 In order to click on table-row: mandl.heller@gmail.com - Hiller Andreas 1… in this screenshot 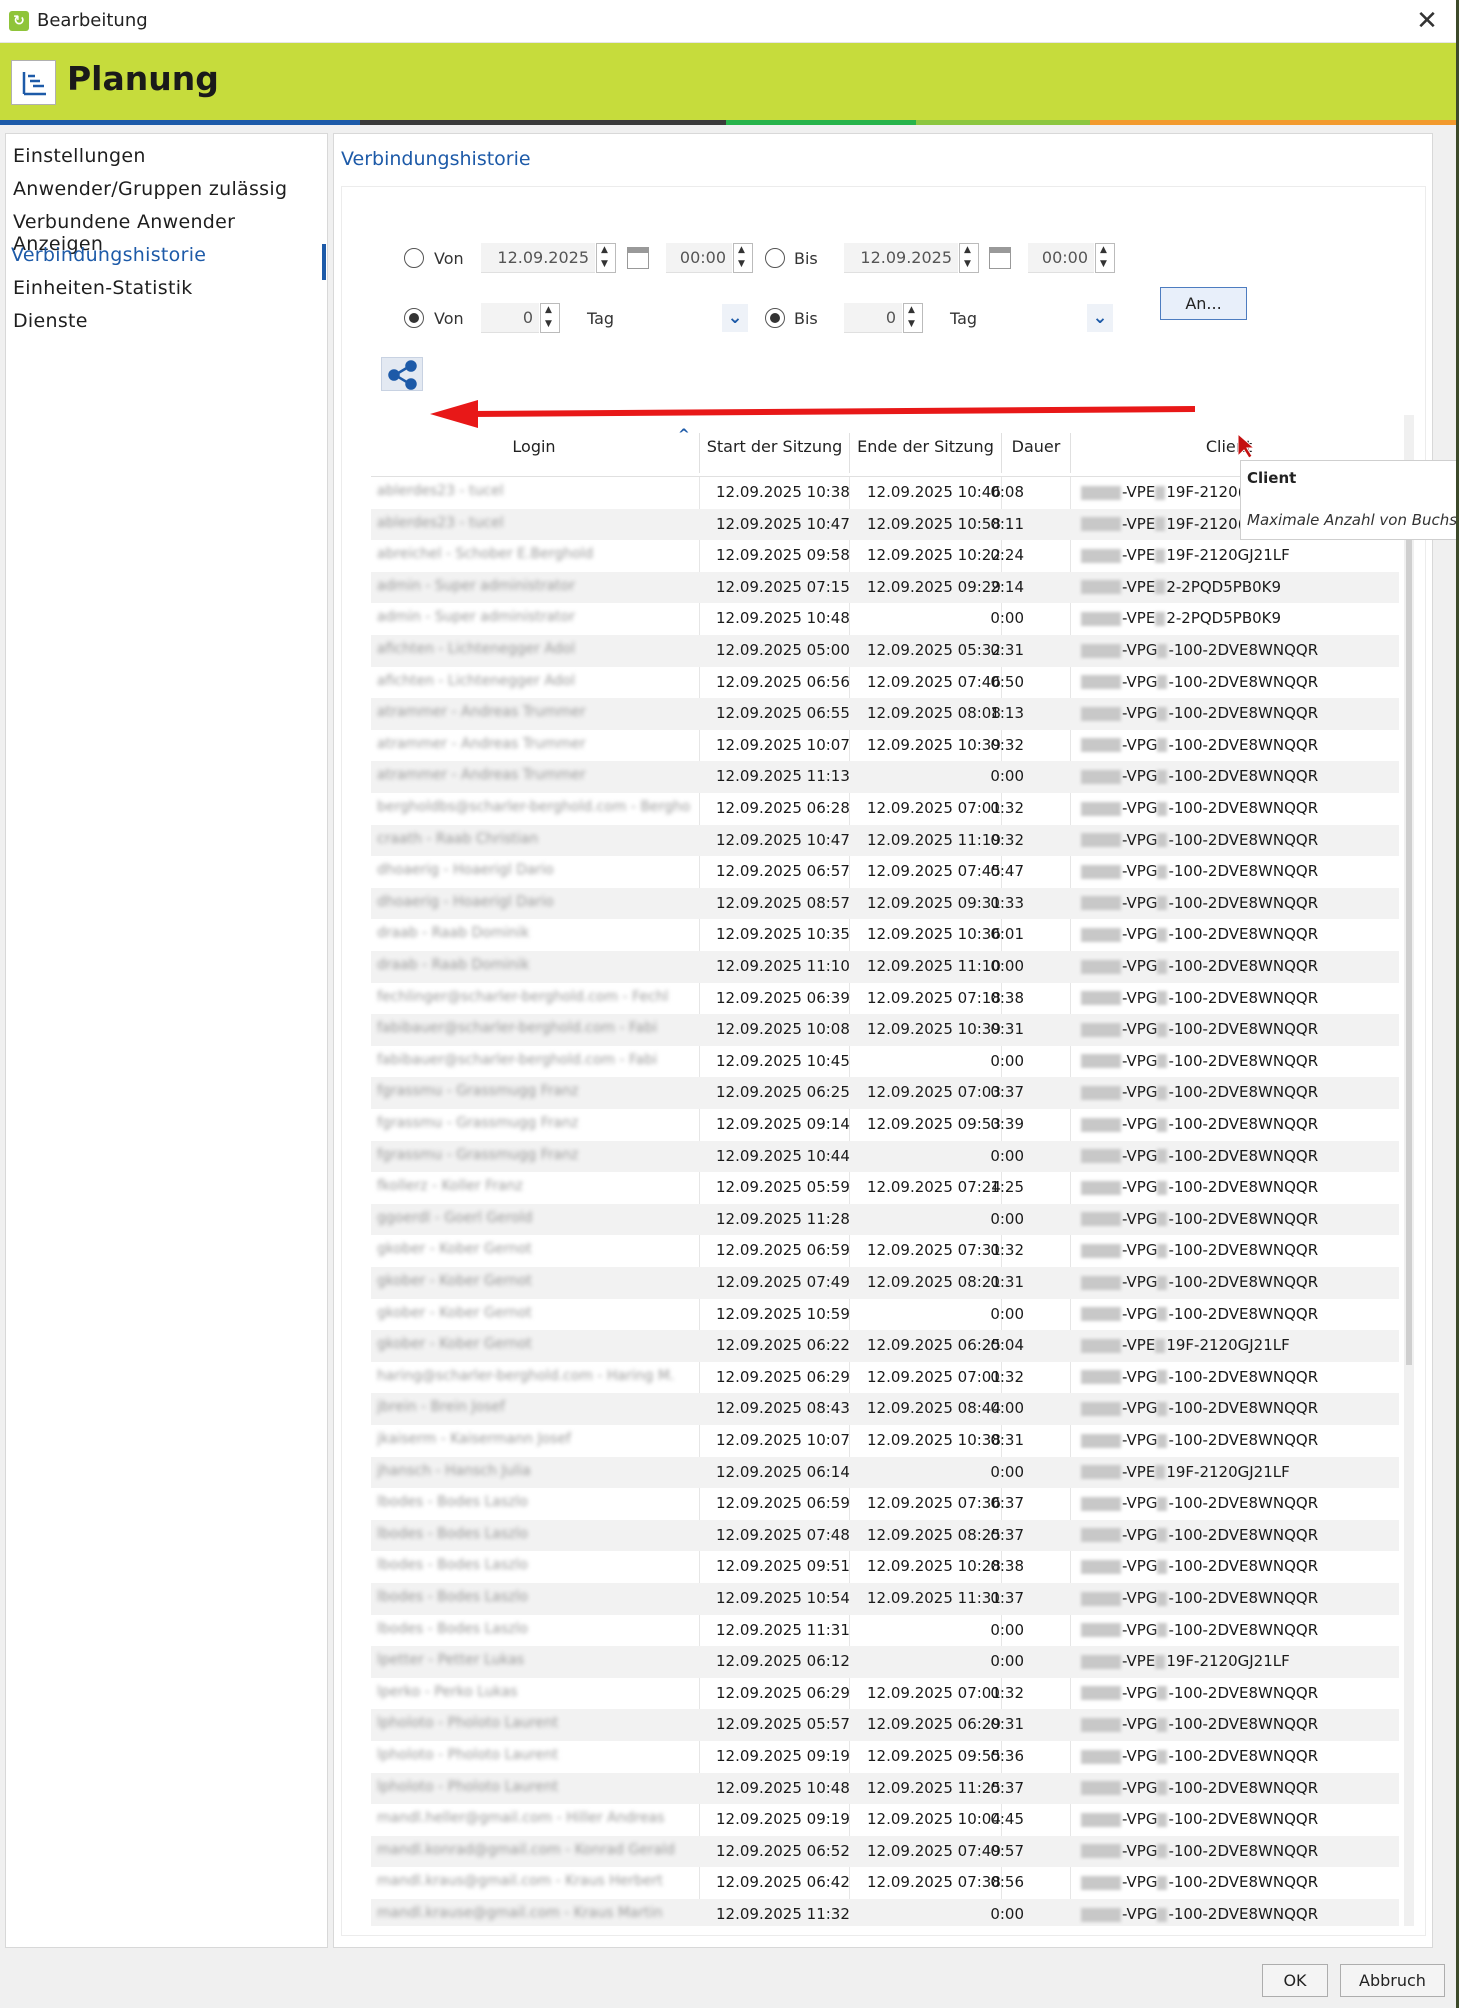, I will do `click(885, 1820)`.